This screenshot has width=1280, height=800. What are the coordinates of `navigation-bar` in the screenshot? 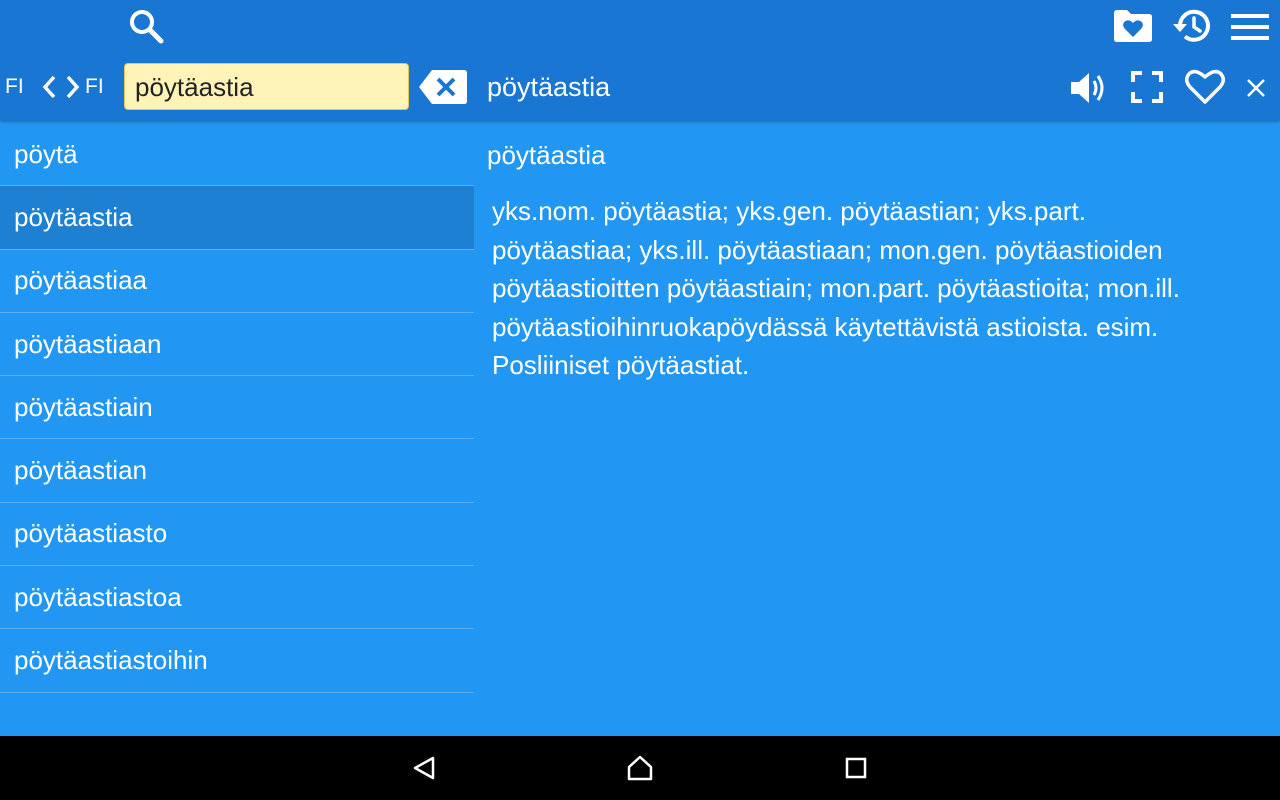 It's located at (640, 768).